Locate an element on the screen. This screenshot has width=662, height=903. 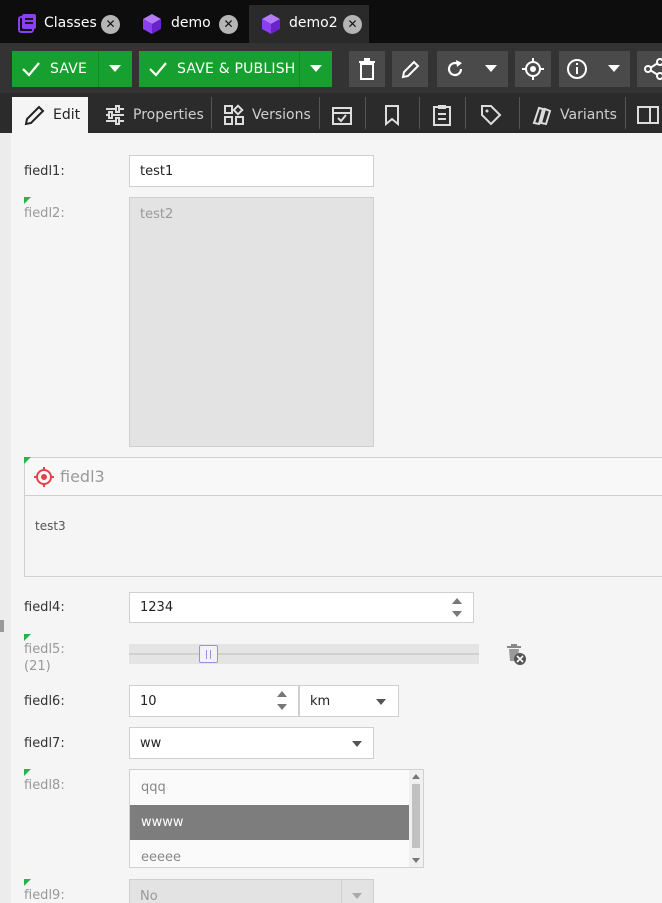
tab-tags is located at coordinates (492, 115).